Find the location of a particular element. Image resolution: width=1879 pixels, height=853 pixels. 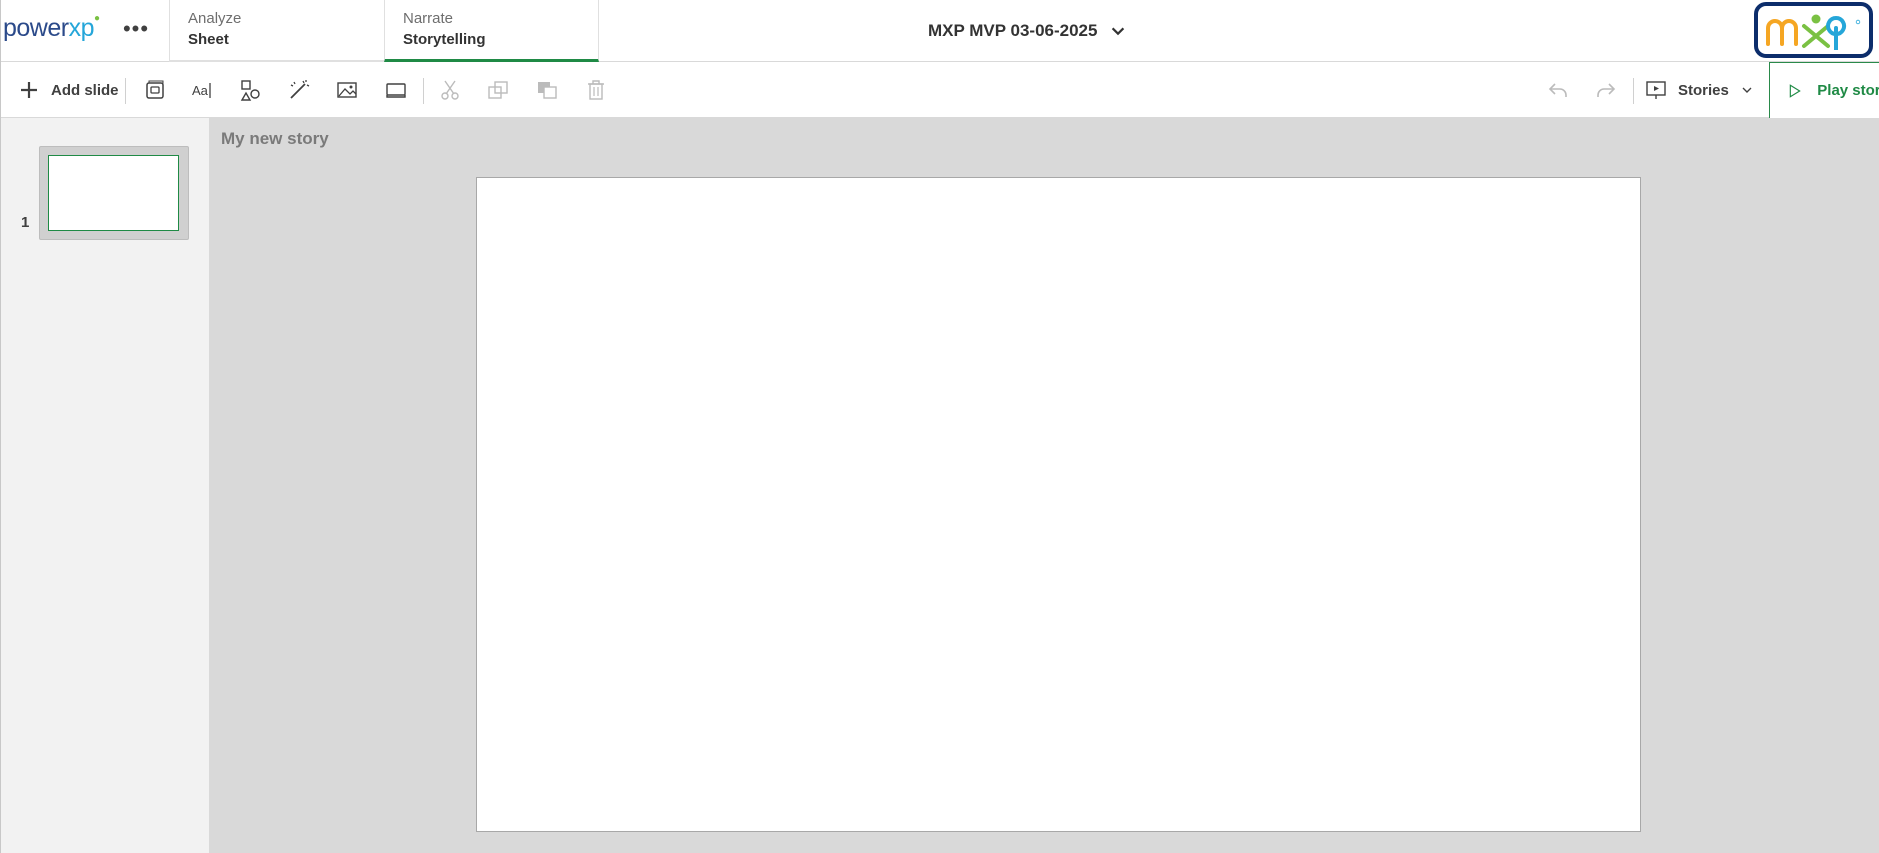

stories-dropdown: Stories is located at coordinates (1699, 90).